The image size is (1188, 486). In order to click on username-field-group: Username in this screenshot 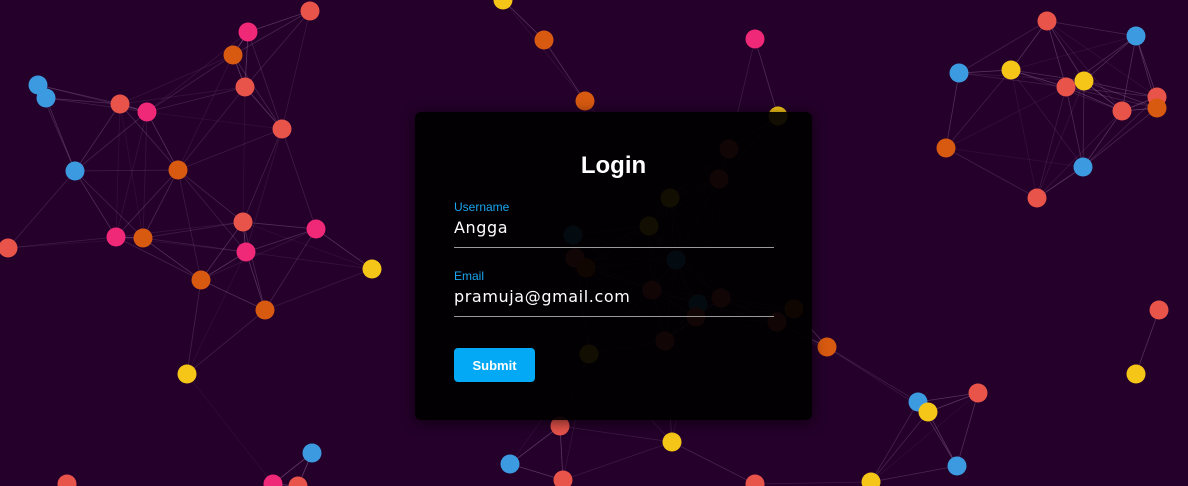, I will do `click(614, 224)`.